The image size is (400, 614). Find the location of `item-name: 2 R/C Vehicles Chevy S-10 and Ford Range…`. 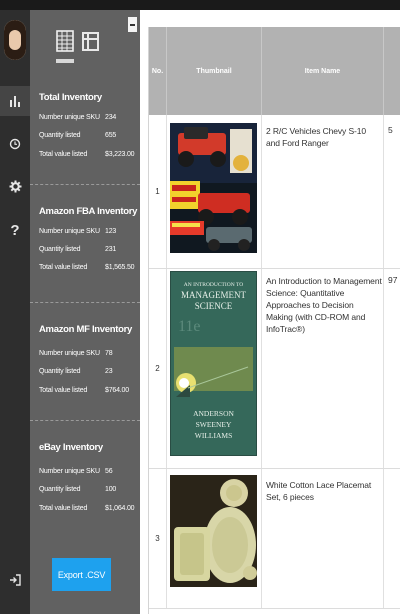

item-name: 2 R/C Vehicles Chevy S-10 and Ford Range… is located at coordinates (324, 137).